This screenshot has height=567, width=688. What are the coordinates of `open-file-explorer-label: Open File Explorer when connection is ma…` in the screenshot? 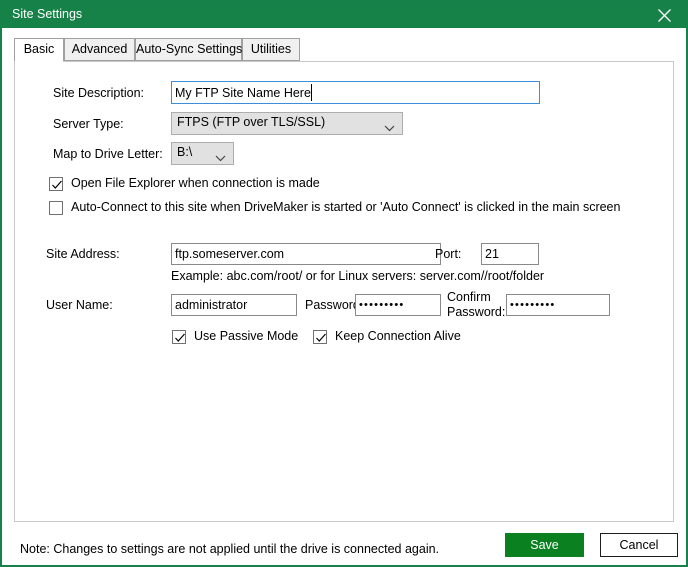 It's located at (195, 183).